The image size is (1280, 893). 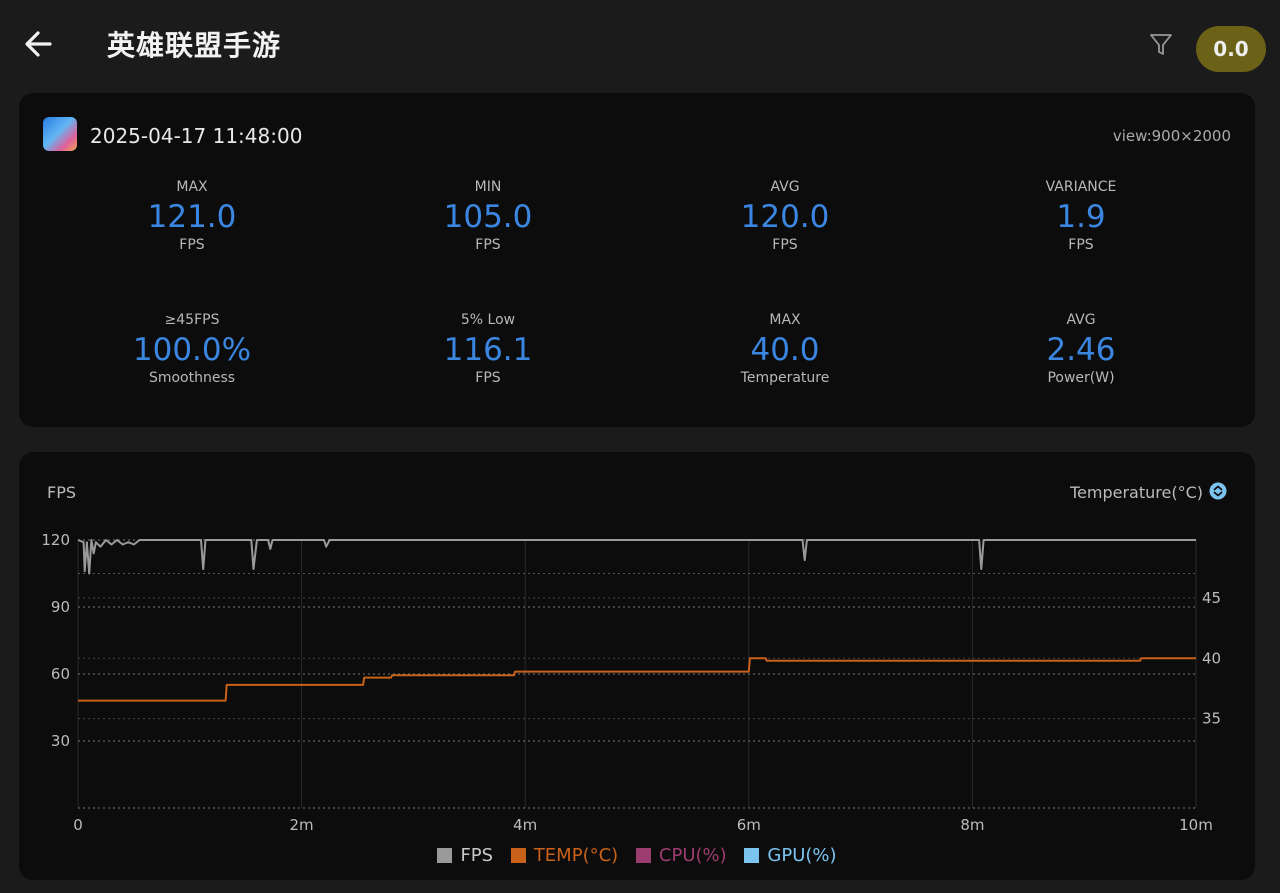 What do you see at coordinates (640, 45) in the screenshot?
I see `top-bar: 英雄联盟手游 0.0` at bounding box center [640, 45].